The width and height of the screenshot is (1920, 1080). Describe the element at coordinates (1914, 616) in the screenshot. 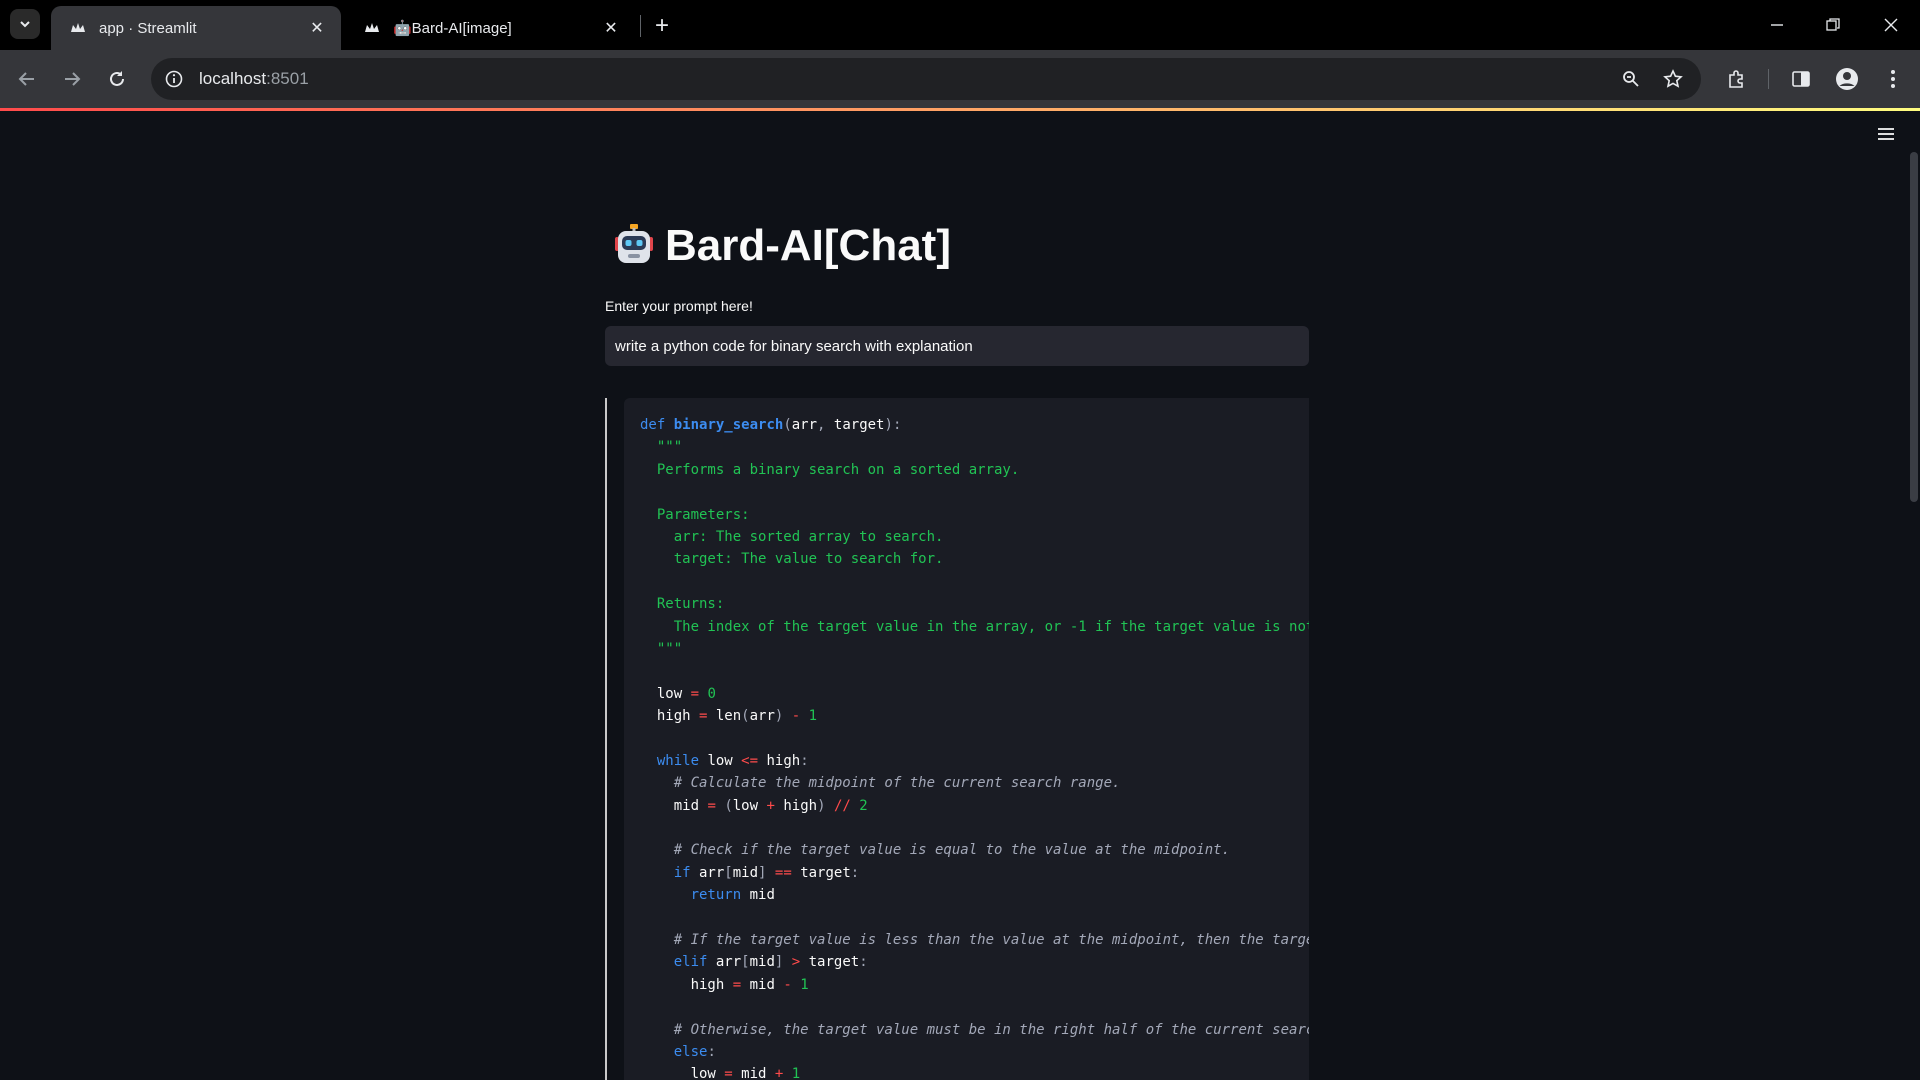

I see `page-scrollbar` at that location.